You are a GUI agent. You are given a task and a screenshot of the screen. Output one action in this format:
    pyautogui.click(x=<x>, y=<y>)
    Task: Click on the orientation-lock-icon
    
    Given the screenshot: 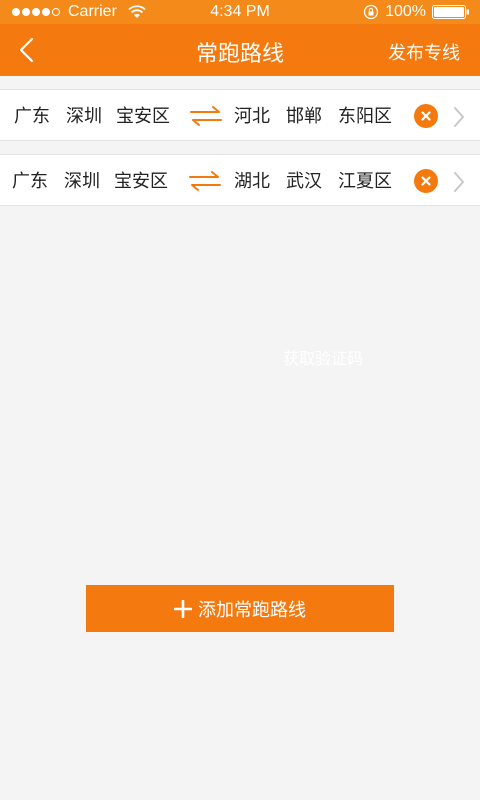 What is the action you would take?
    pyautogui.click(x=371, y=12)
    